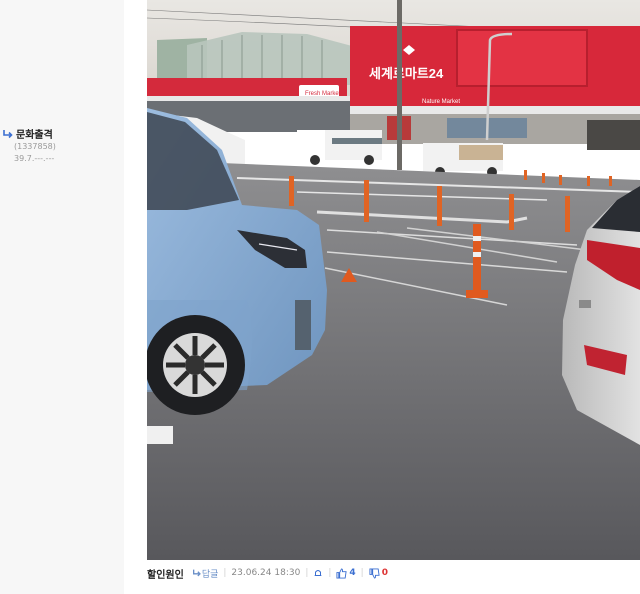  What do you see at coordinates (318, 573) in the screenshot?
I see `notification-bell-icon` at bounding box center [318, 573].